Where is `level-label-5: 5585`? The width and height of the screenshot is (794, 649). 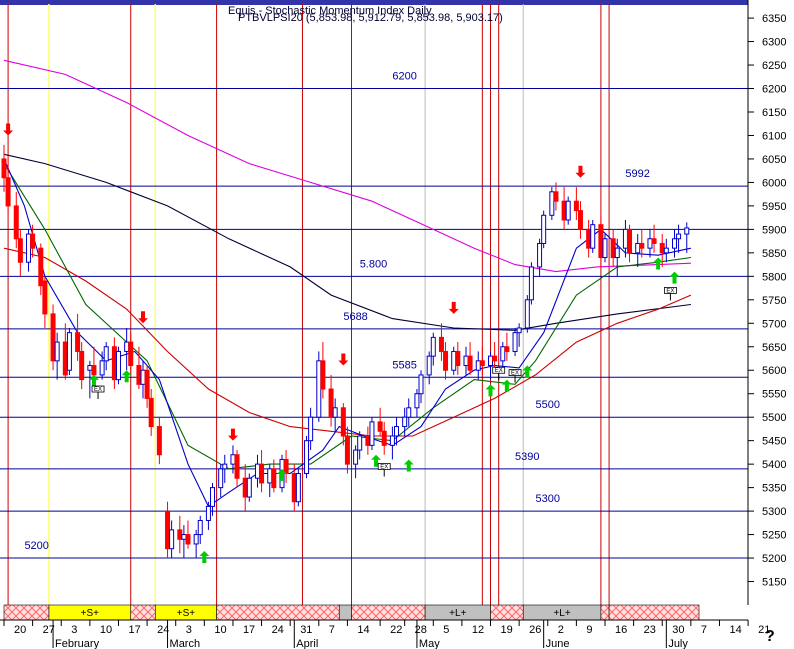 level-label-5: 5585 is located at coordinates (404, 365).